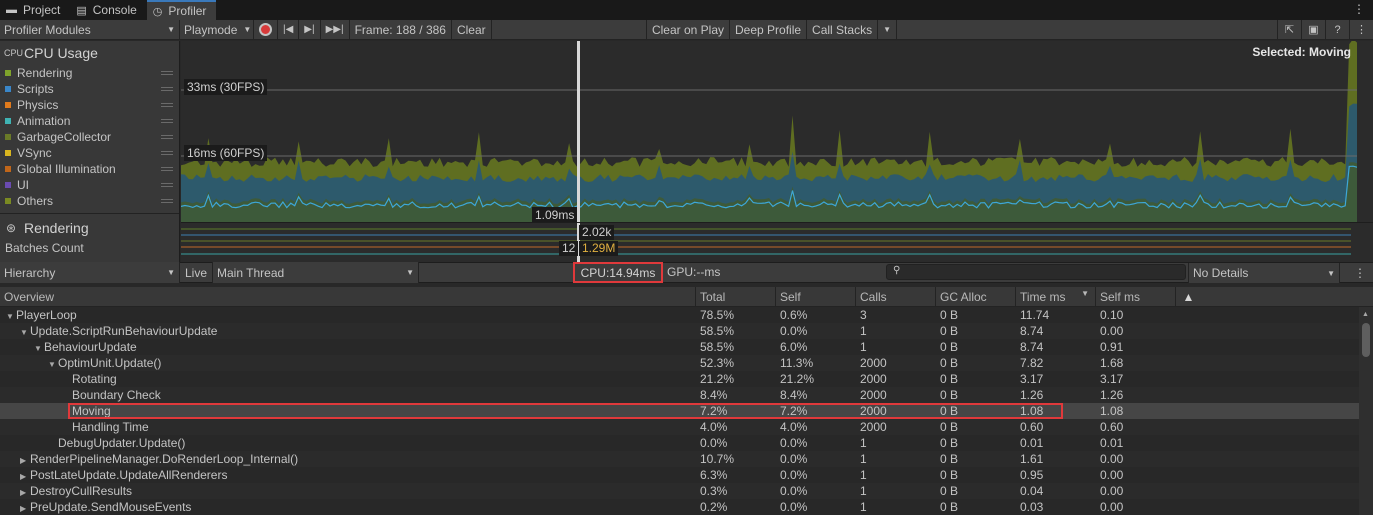 This screenshot has width=1373, height=515. I want to click on column-calls: Calls, so click(895, 297).